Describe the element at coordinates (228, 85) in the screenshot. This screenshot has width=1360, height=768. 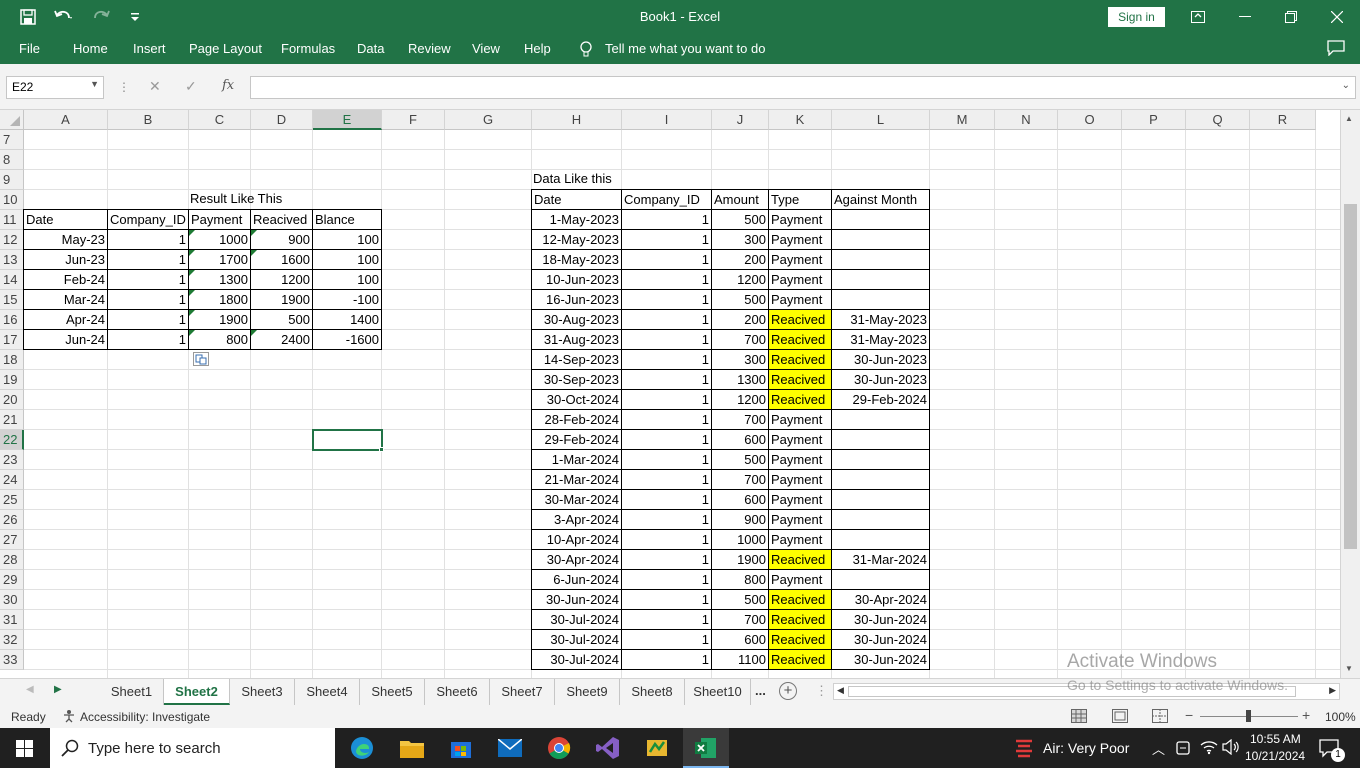
I see `insert-function-icon: fx` at that location.